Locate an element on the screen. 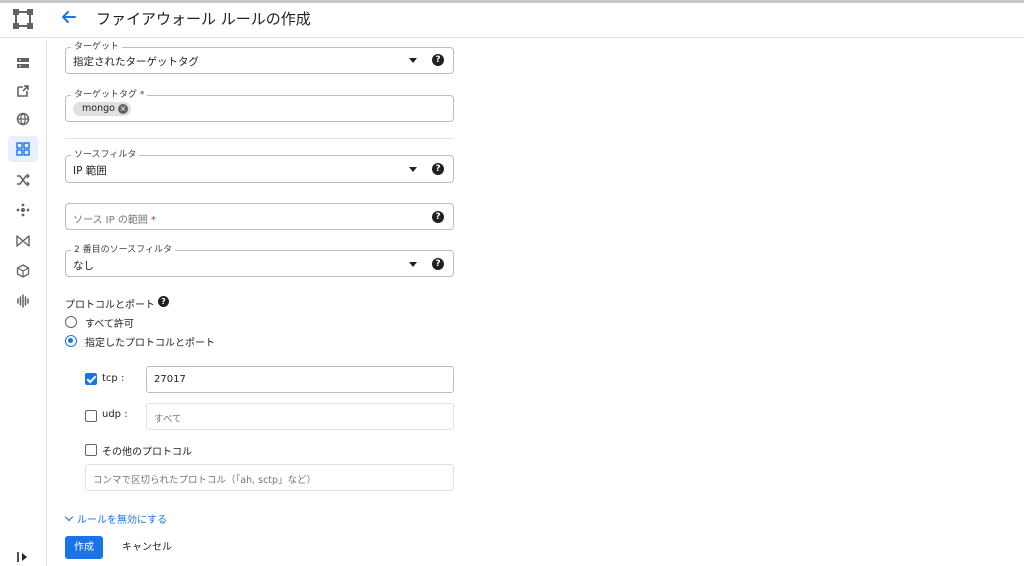 The height and width of the screenshot is (566, 1024). source-filter-value: IP 範囲 is located at coordinates (90, 171).